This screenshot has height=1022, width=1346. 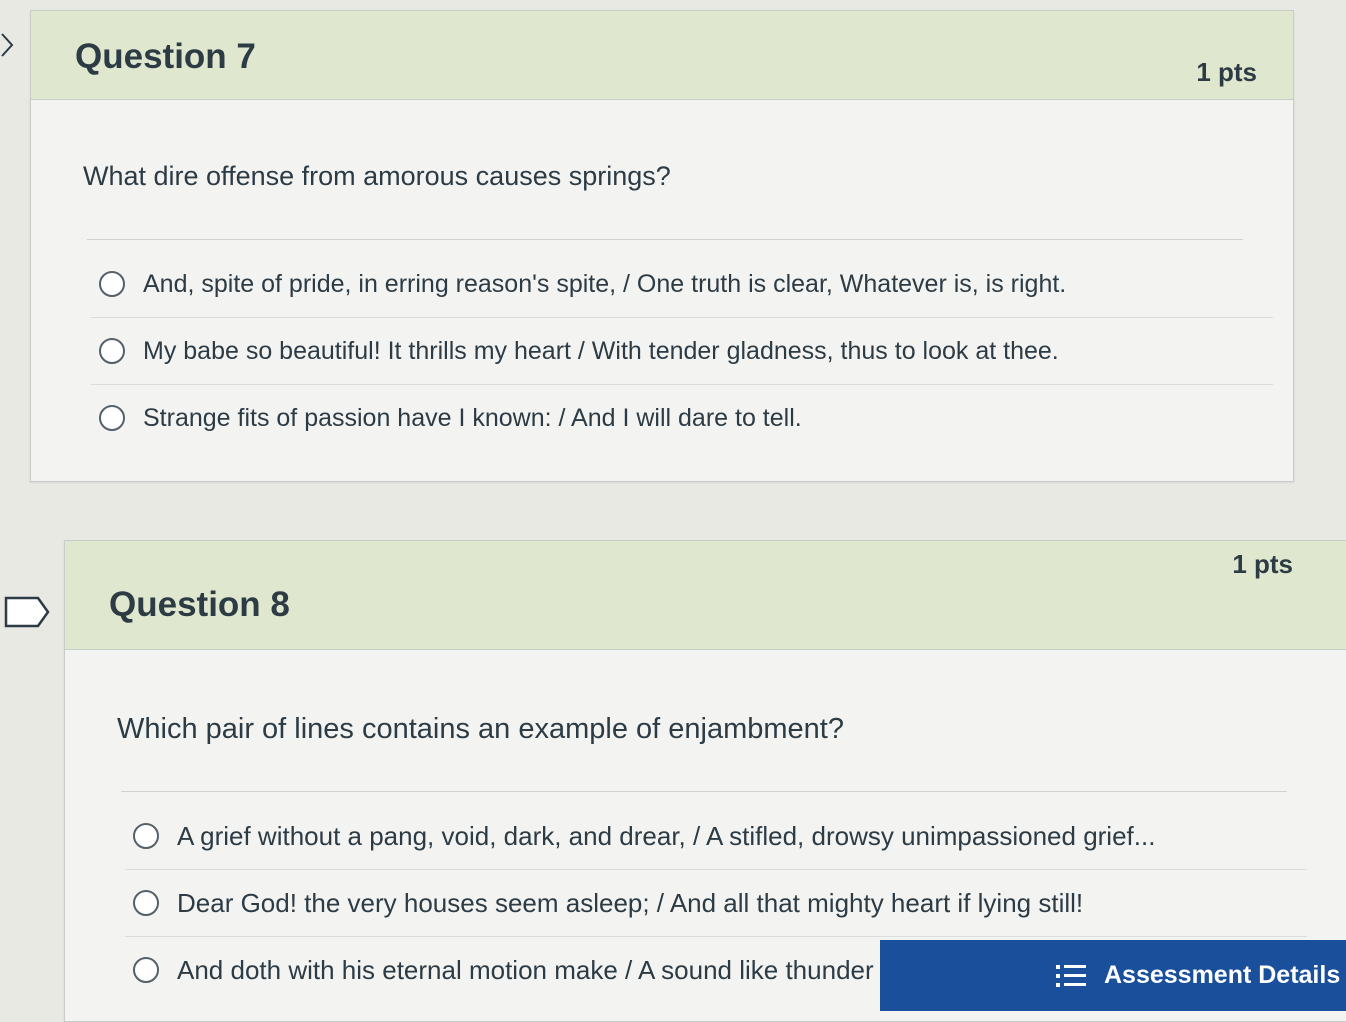 What do you see at coordinates (10, 45) in the screenshot?
I see `chevron-right-icon` at bounding box center [10, 45].